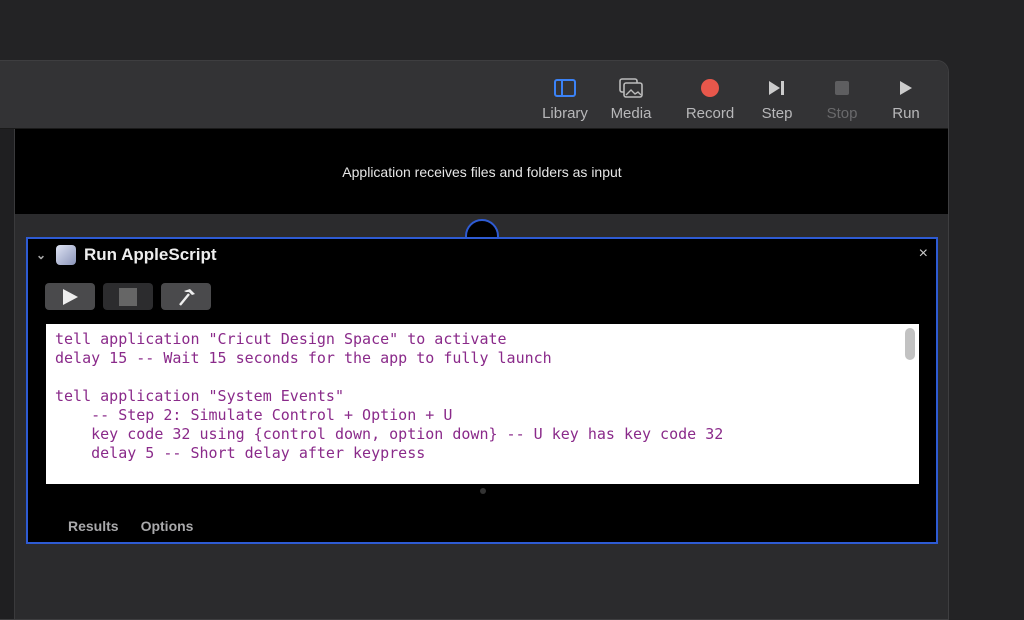  I want to click on step-icon, so click(777, 88).